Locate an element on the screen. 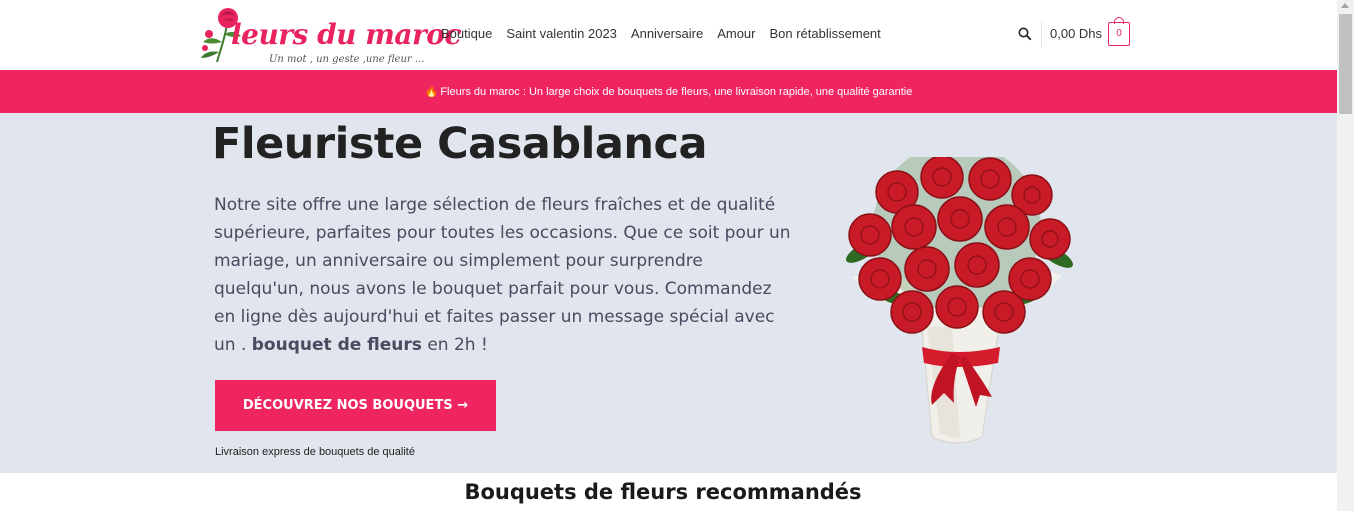  delivery-note: Livraison express de bouquets de qualité is located at coordinates (315, 452).